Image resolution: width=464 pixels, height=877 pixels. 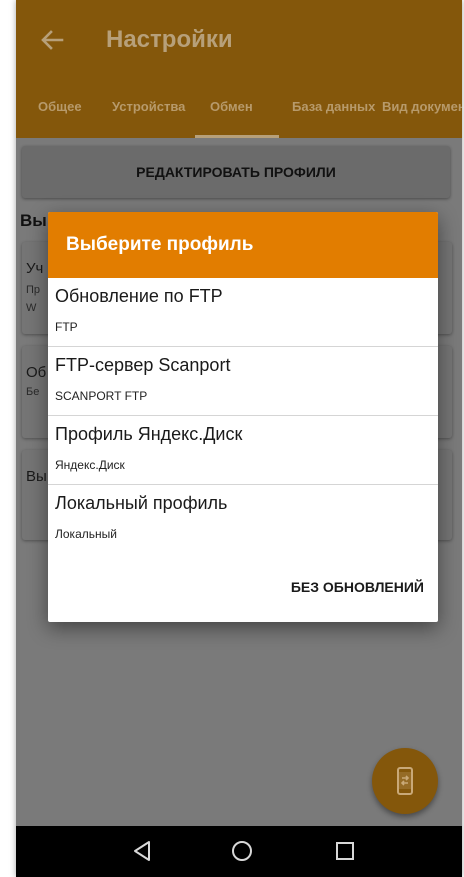 I want to click on option-title: FTP-сервер Scanport, so click(x=143, y=365).